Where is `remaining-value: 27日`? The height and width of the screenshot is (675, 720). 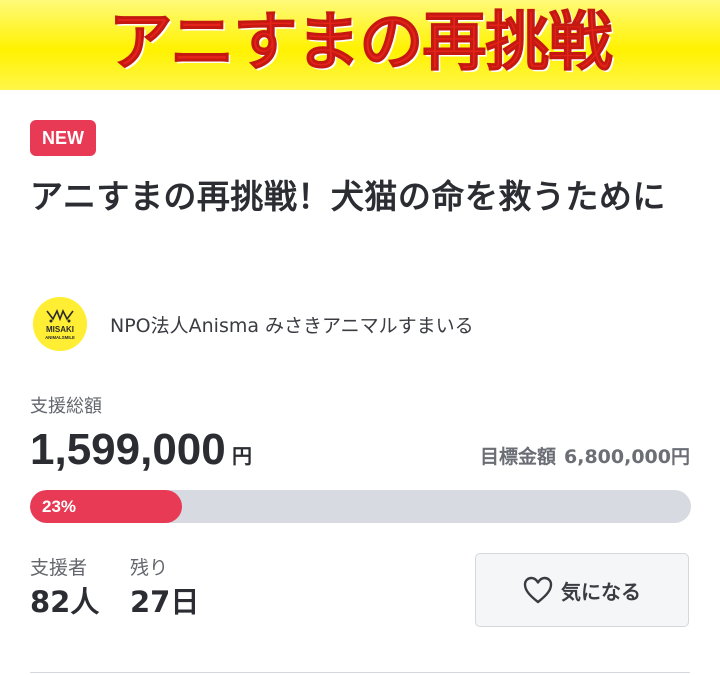
remaining-value: 27日 is located at coordinates (165, 602).